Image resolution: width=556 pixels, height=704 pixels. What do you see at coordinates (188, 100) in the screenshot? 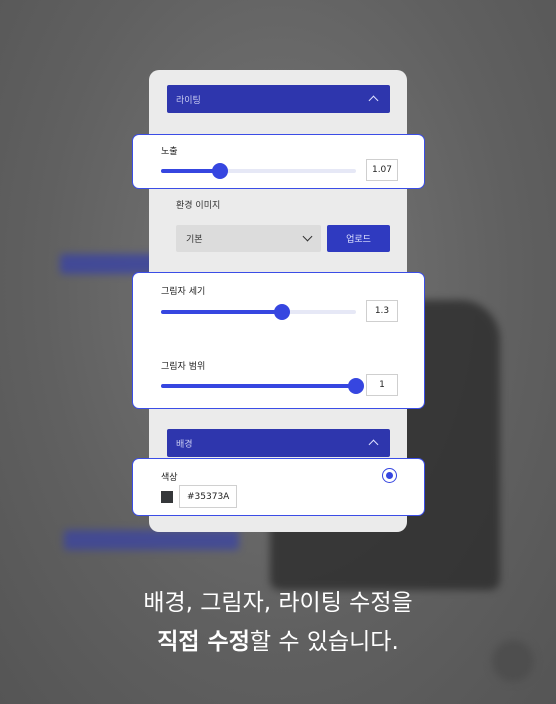
I see `lighting-header-label: 라이팅` at bounding box center [188, 100].